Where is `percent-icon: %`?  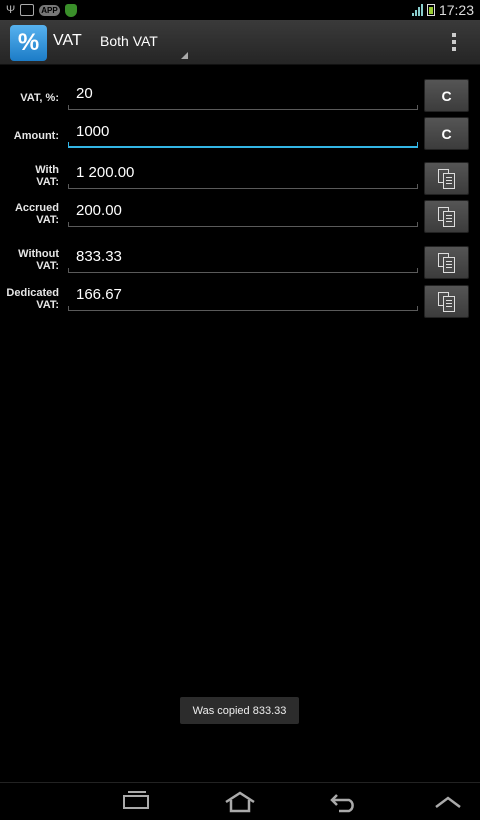 percent-icon: % is located at coordinates (28, 43).